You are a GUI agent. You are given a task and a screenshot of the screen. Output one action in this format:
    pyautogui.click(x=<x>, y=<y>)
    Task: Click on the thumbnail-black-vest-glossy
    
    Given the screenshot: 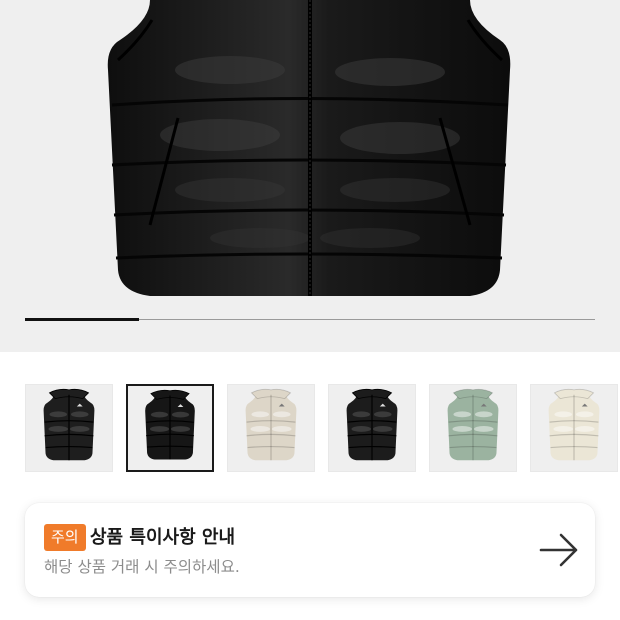 What is the action you would take?
    pyautogui.click(x=170, y=428)
    